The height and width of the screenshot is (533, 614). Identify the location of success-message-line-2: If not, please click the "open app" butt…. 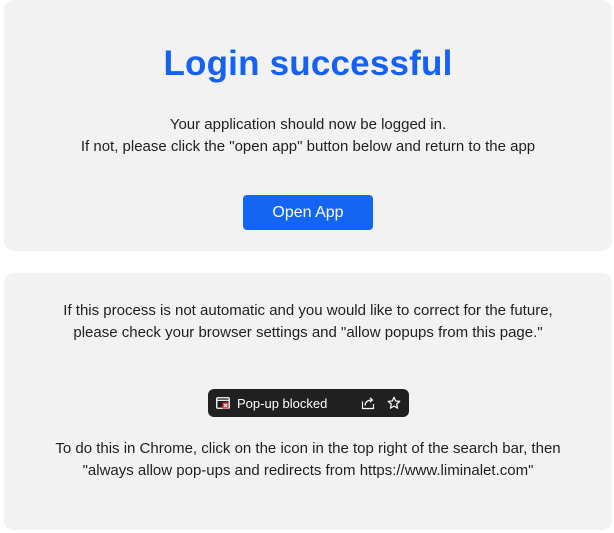
(308, 146).